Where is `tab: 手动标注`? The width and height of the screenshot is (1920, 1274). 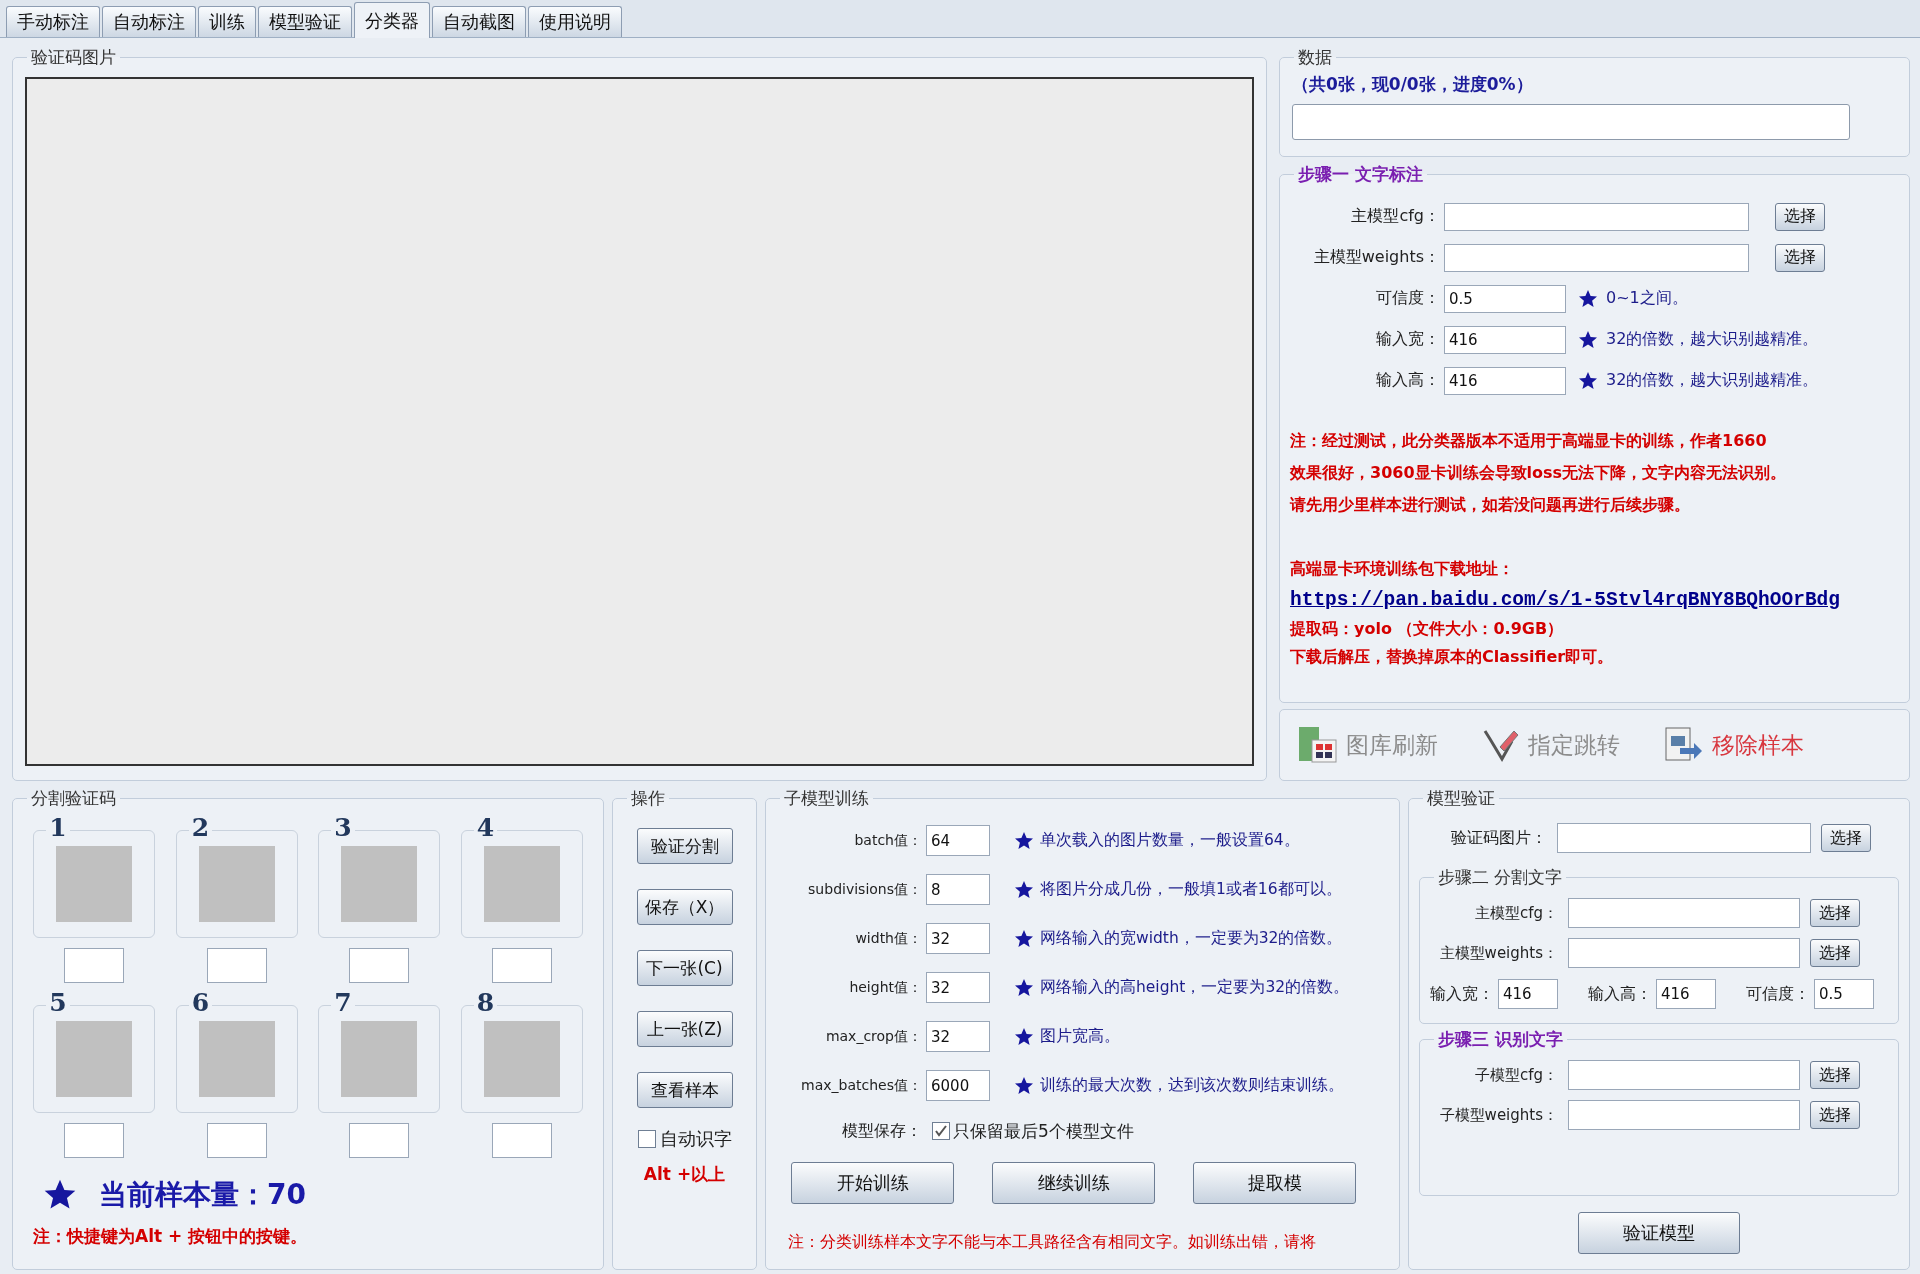
tab: 手动标注 is located at coordinates (53, 21).